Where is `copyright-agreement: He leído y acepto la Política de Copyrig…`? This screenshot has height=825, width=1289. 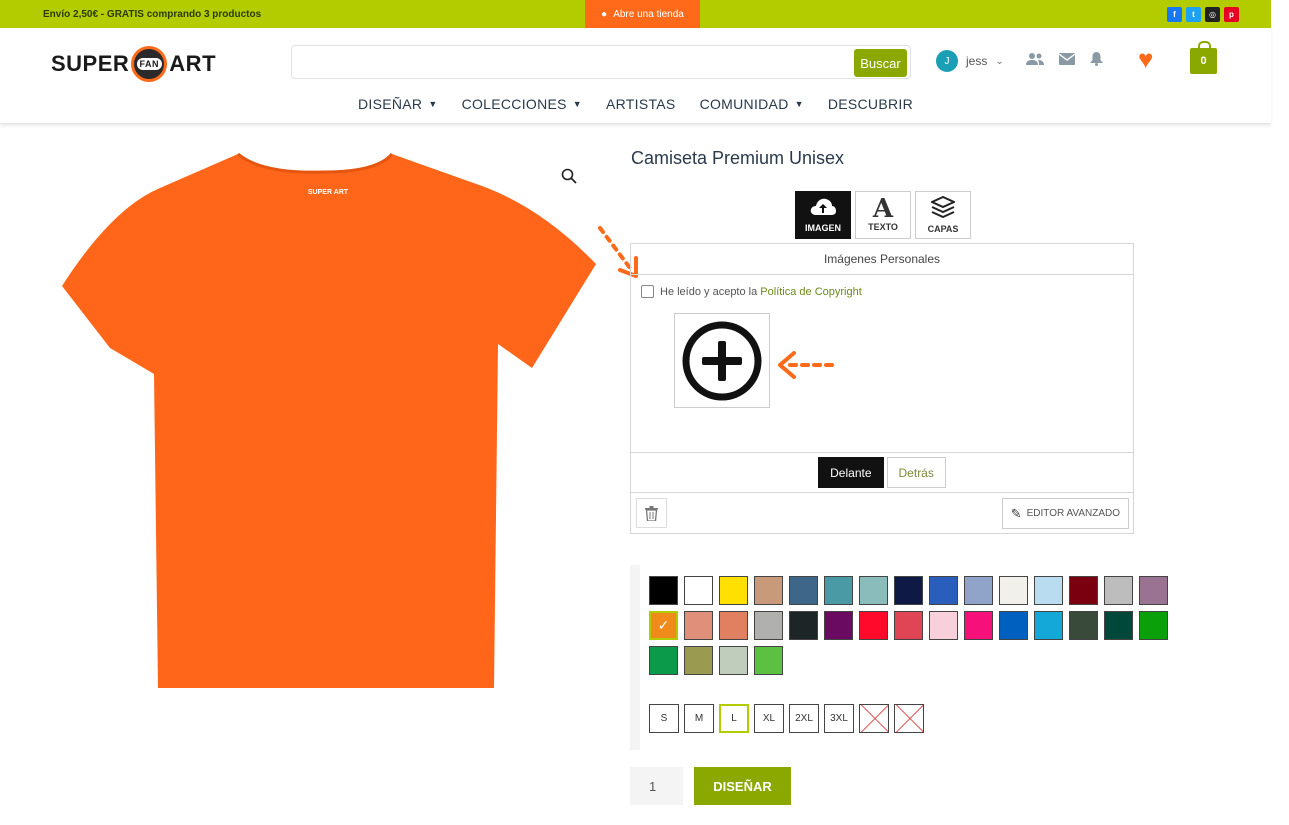
copyright-agreement: He leído y acepto la Política de Copyrig… is located at coordinates (751, 291).